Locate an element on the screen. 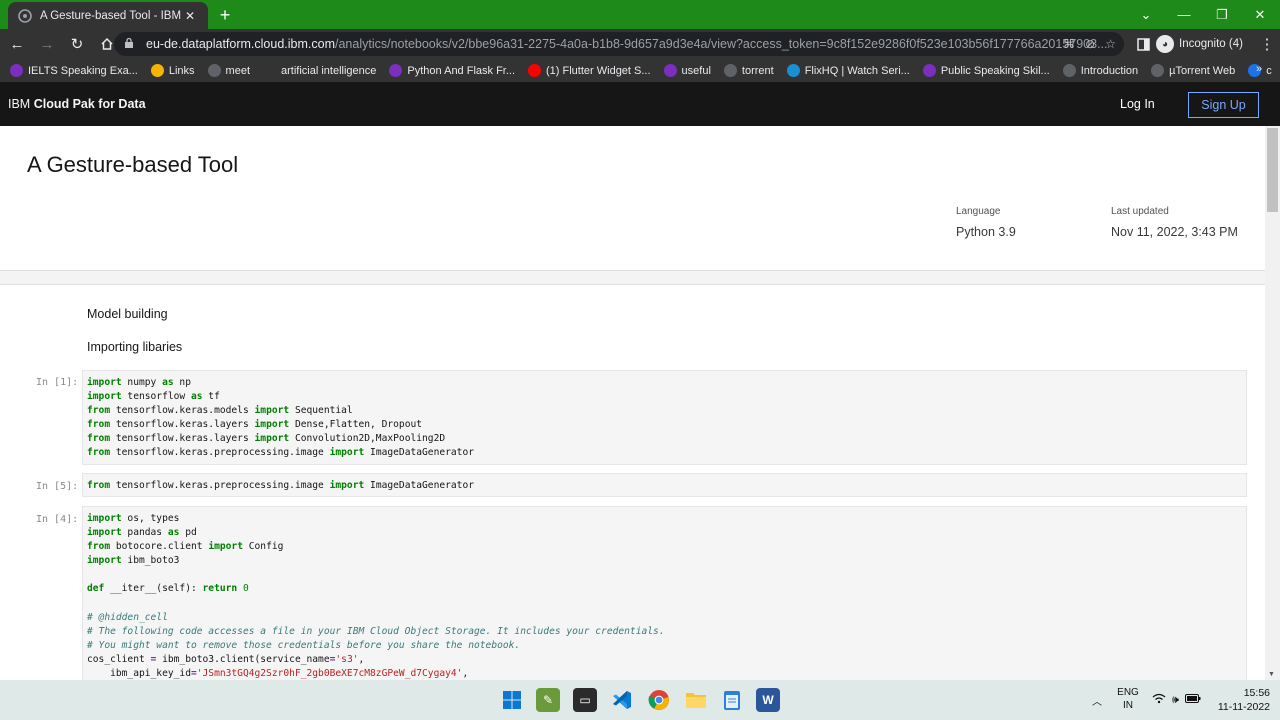 This screenshot has height=720, width=1280. lang-top: ENG is located at coordinates (1128, 692).